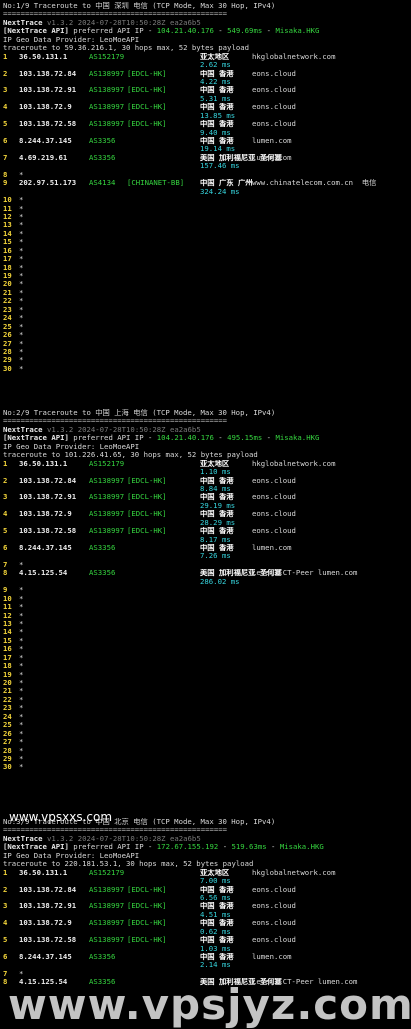  What do you see at coordinates (245, 31) in the screenshot?
I see `api-latency: 549.69ms` at bounding box center [245, 31].